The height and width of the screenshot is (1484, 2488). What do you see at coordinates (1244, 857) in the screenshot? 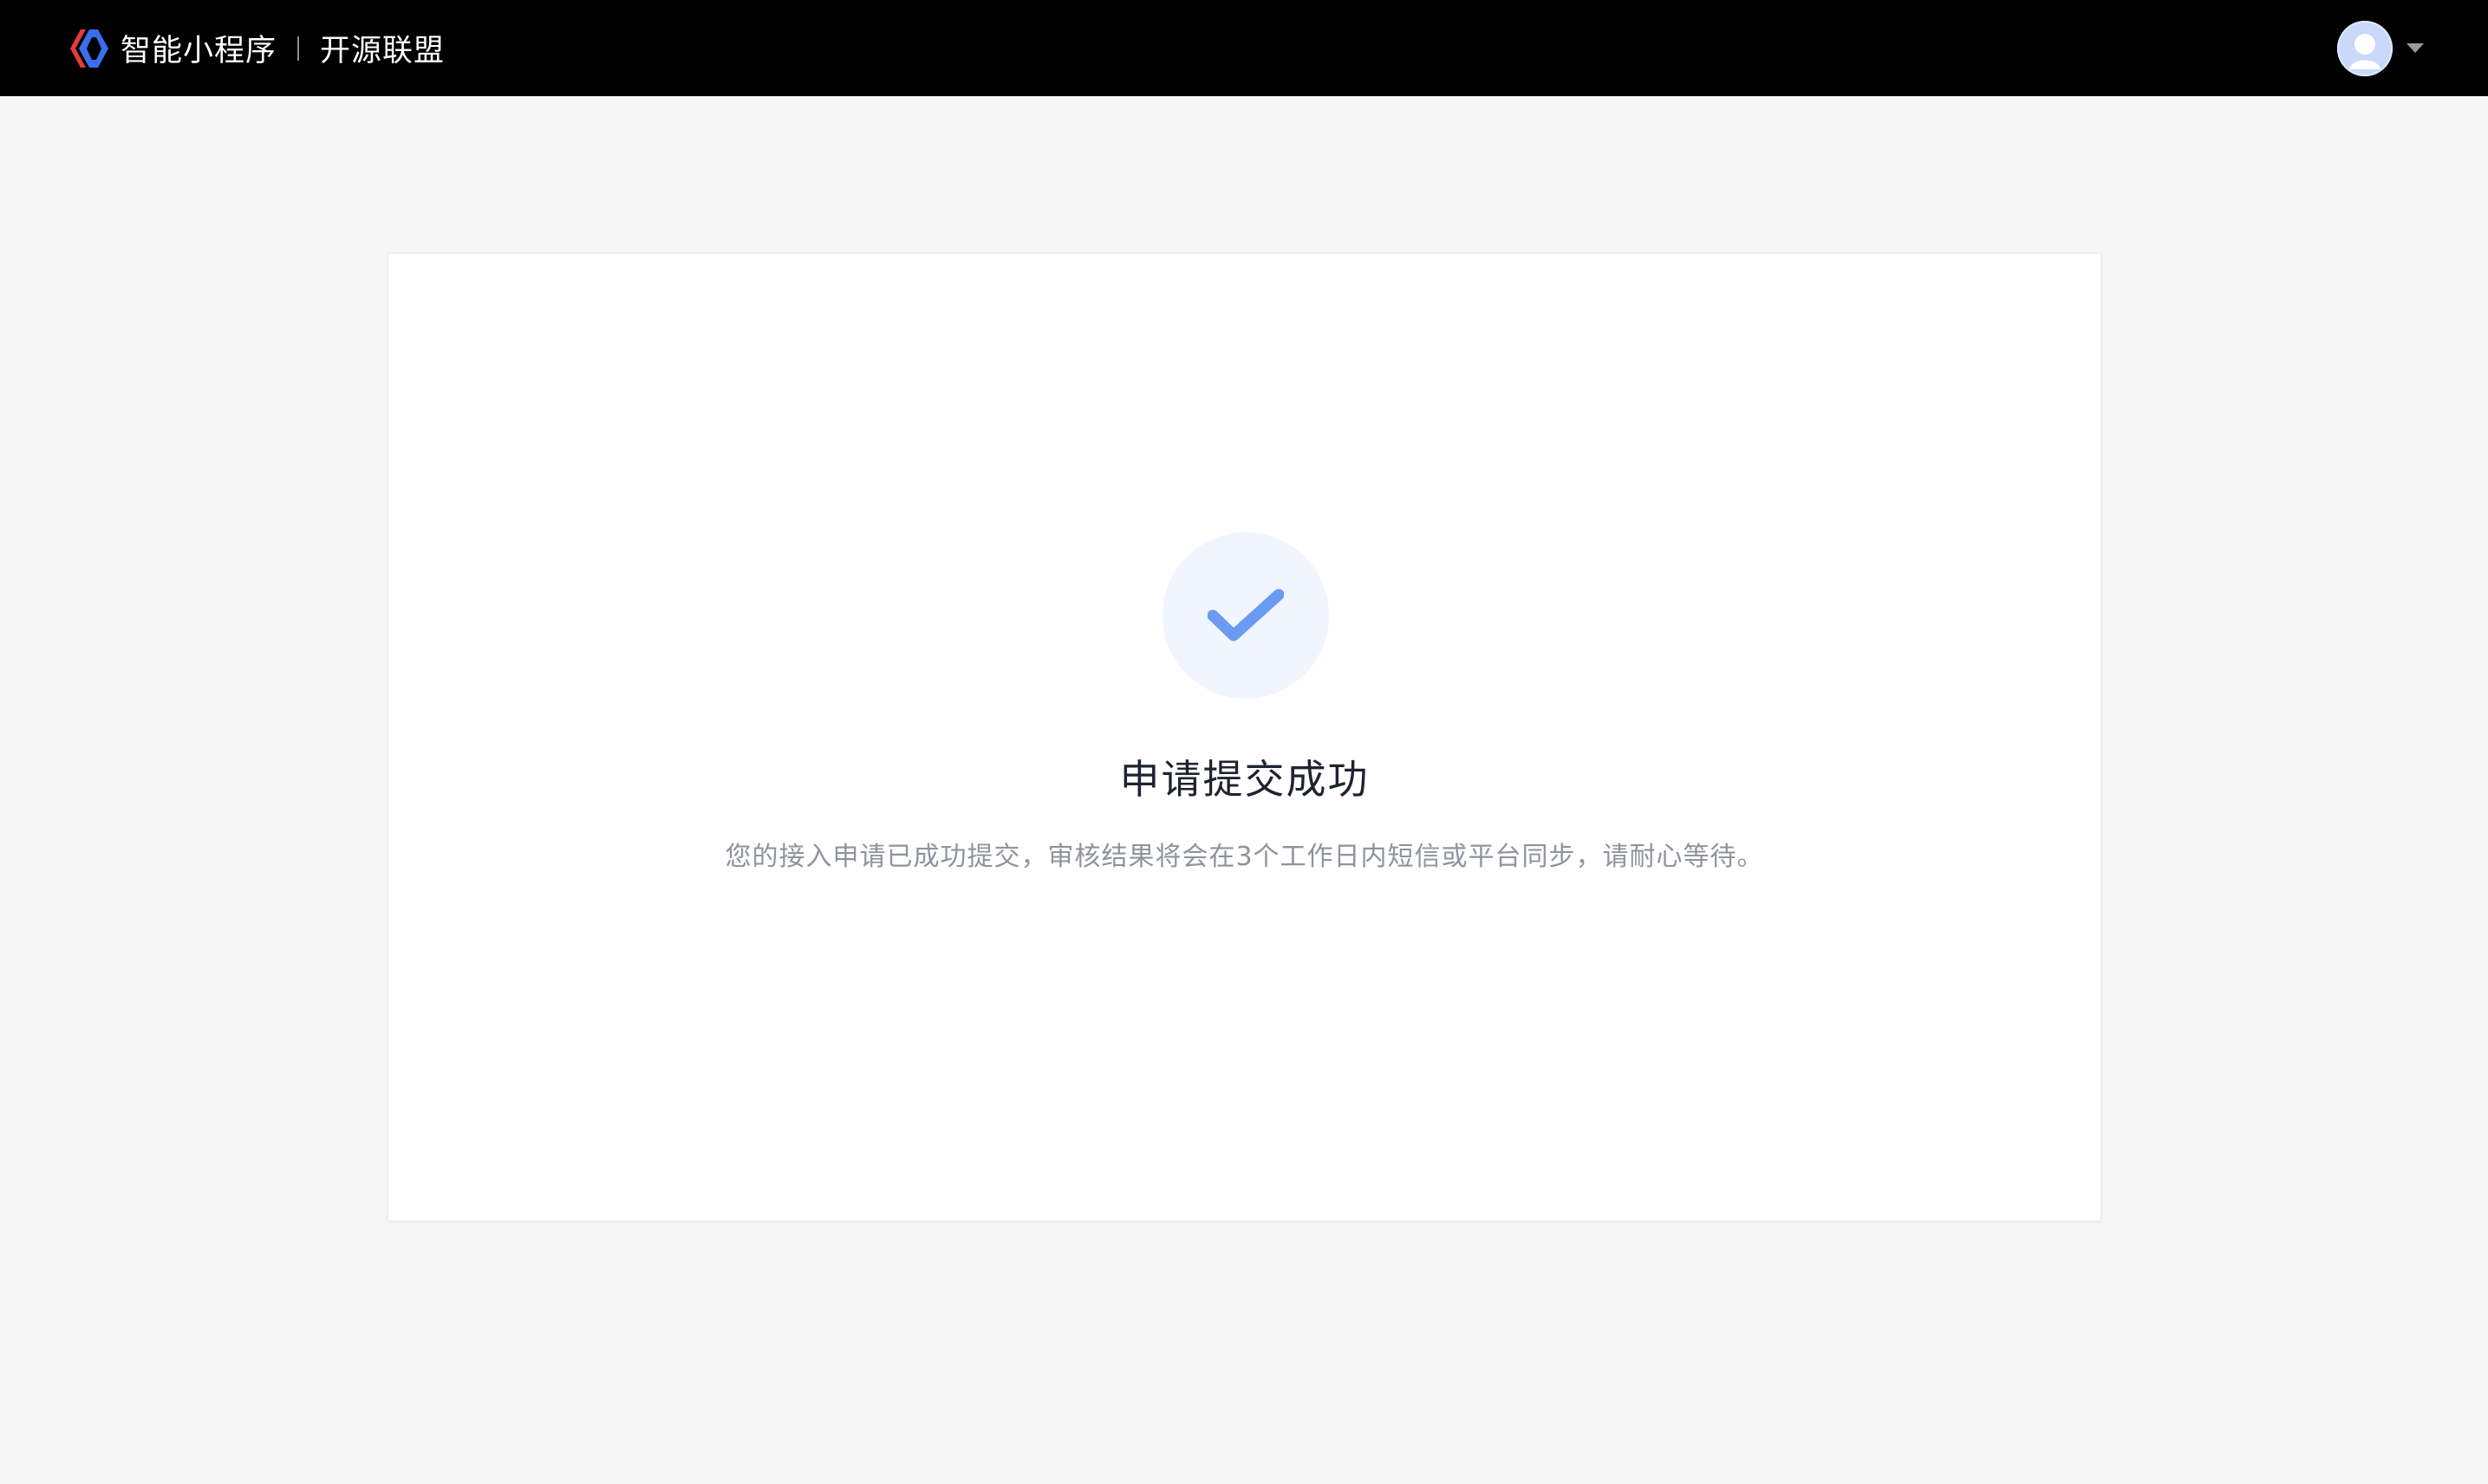
I see `result-description: 您的接入申请已成功提交，审核结果将会在3个工作日内短信或平台同步，请耐心等待。` at bounding box center [1244, 857].